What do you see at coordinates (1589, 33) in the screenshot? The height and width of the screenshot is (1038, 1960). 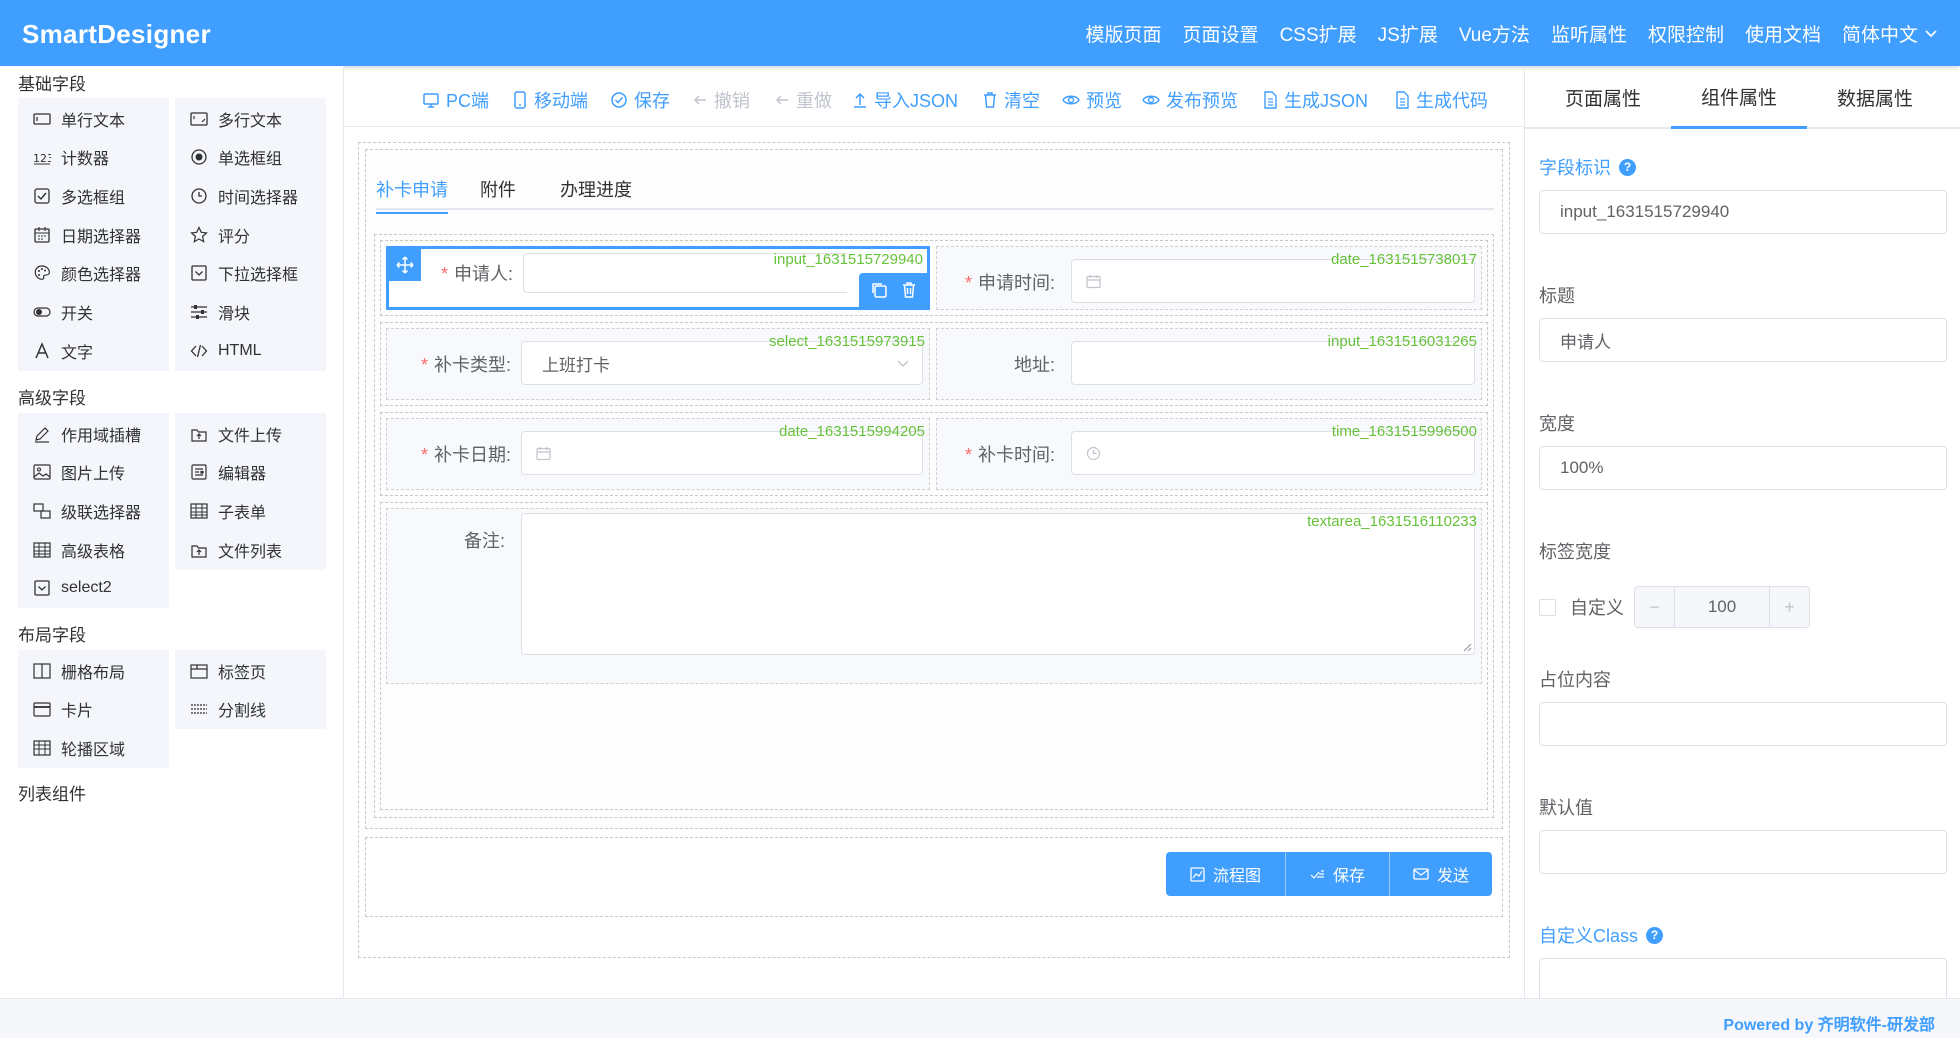 I see `nav-watch-props: 监听属性` at bounding box center [1589, 33].